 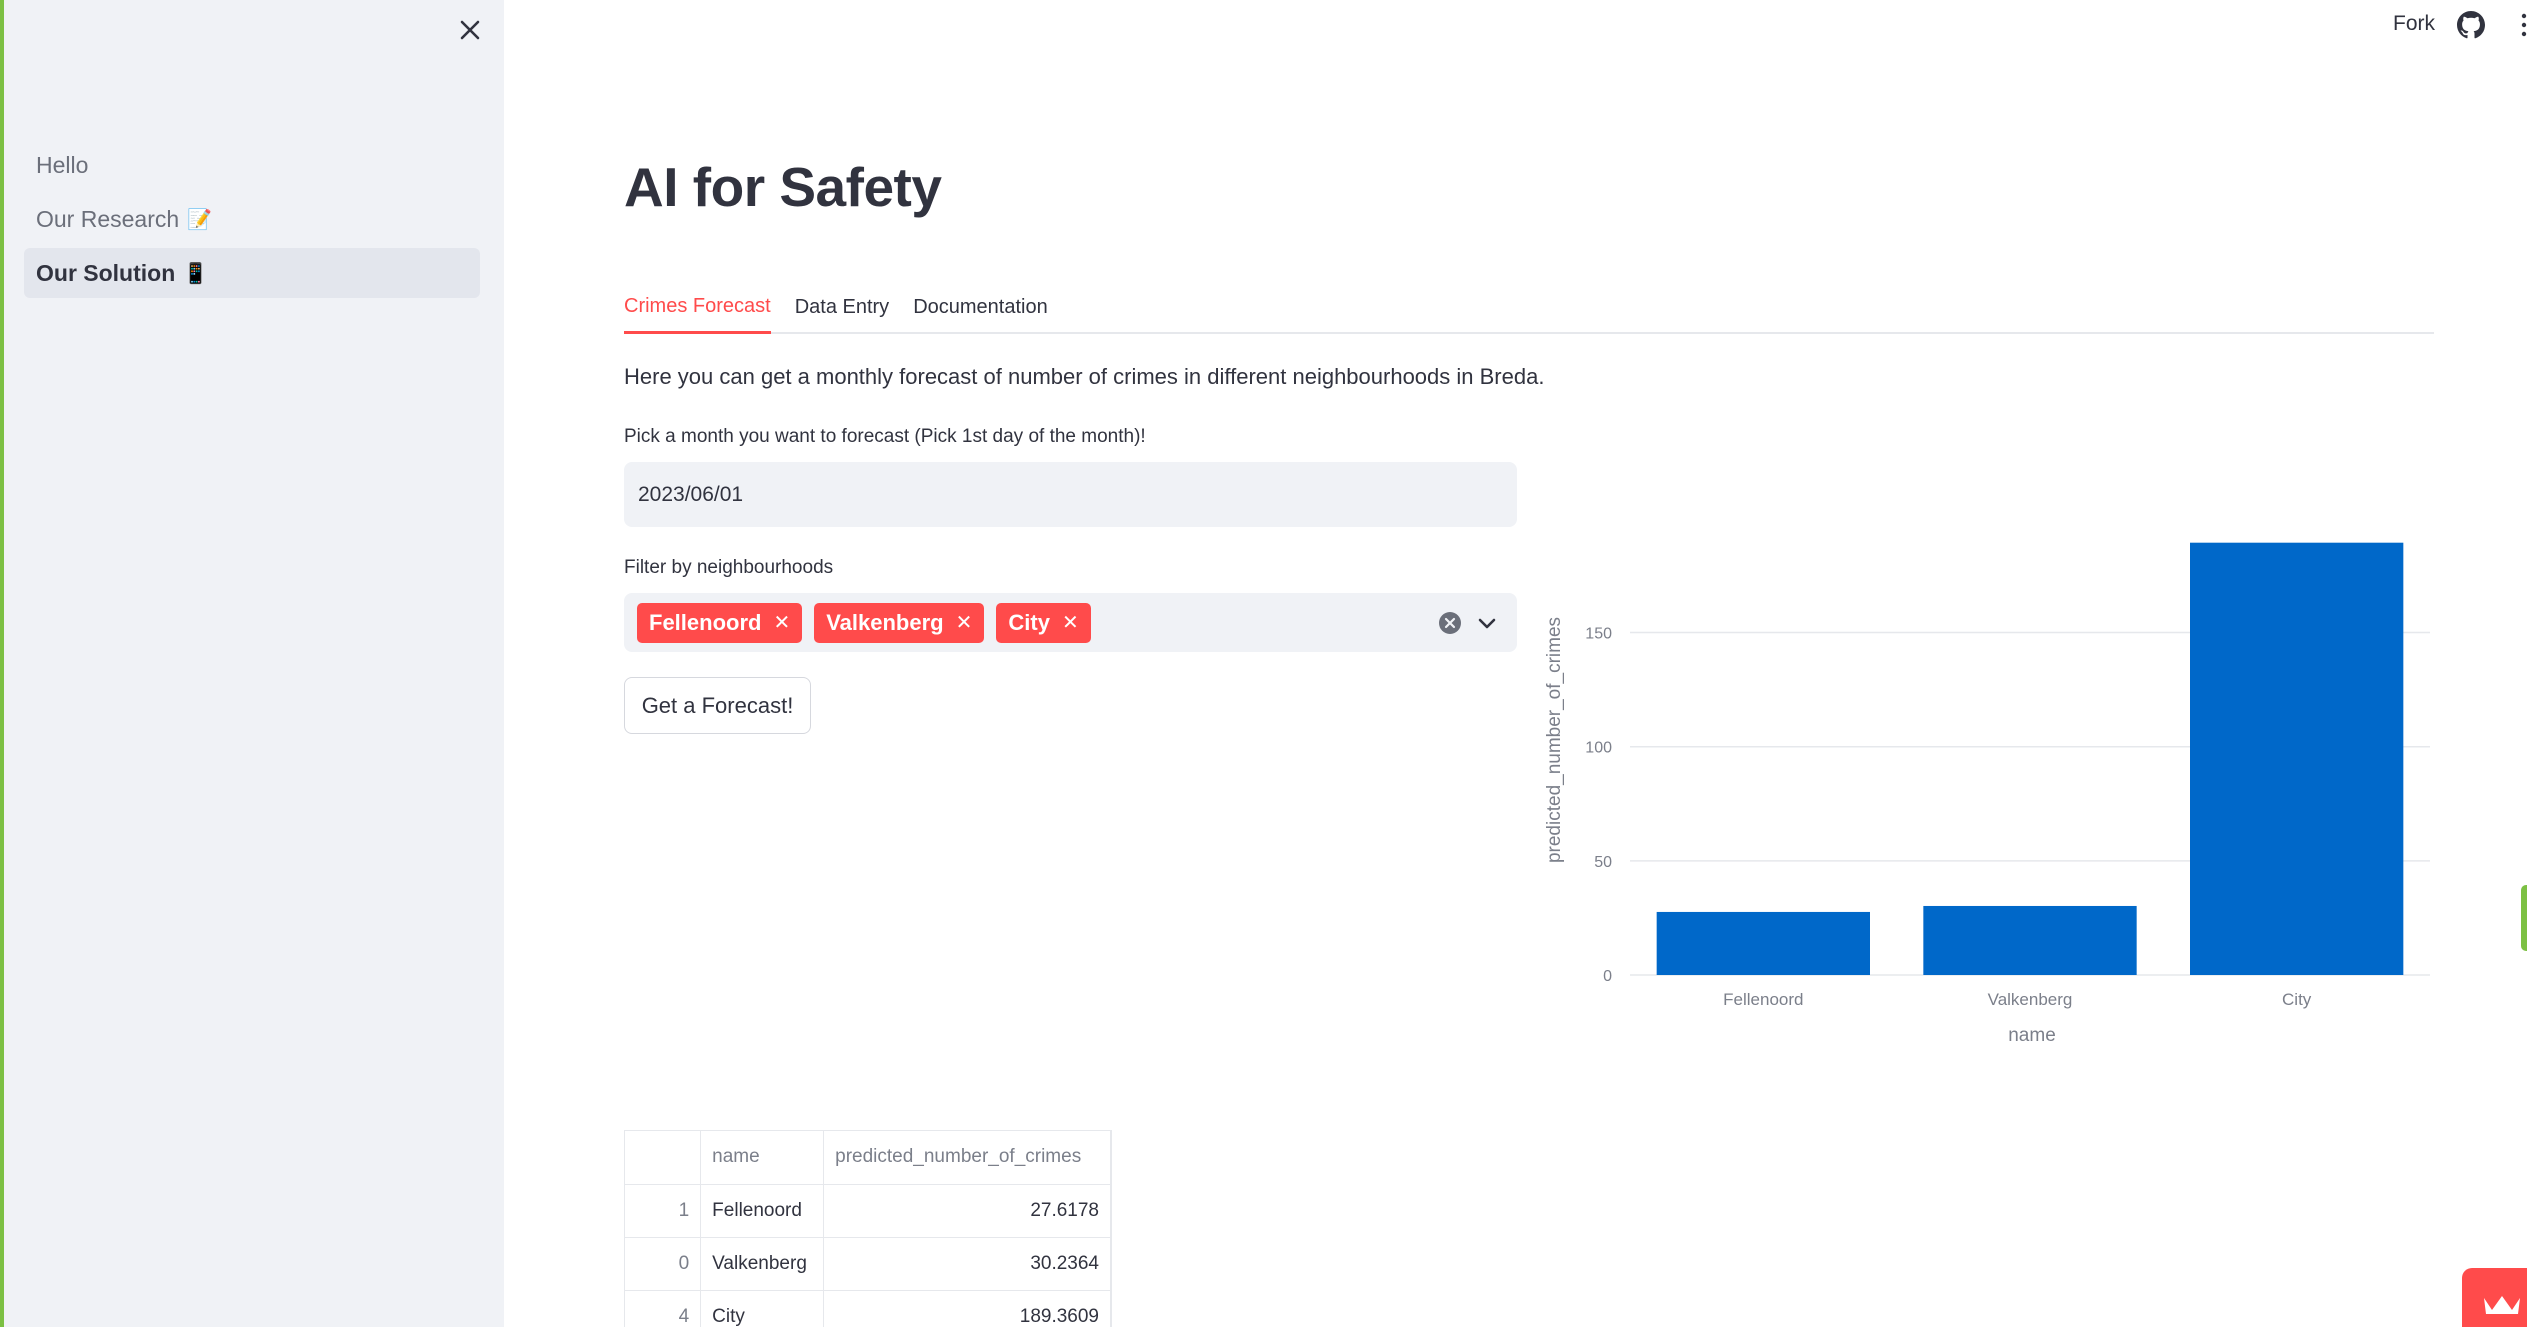 I want to click on bar-valkenberg, so click(x=2030, y=940).